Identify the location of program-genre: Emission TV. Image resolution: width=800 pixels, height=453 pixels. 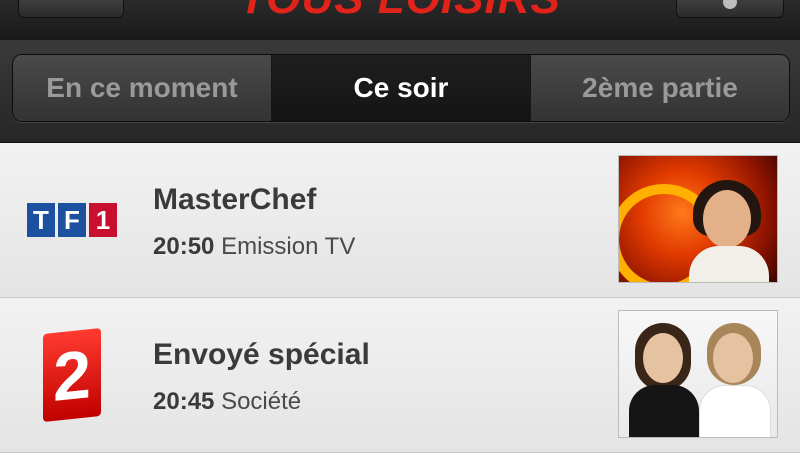
(288, 246).